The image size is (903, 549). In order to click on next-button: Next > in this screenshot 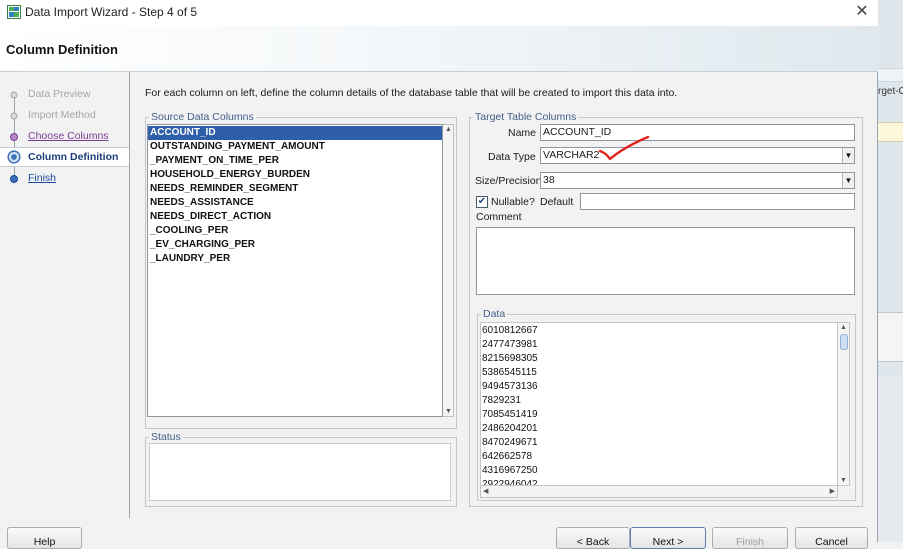, I will do `click(668, 538)`.